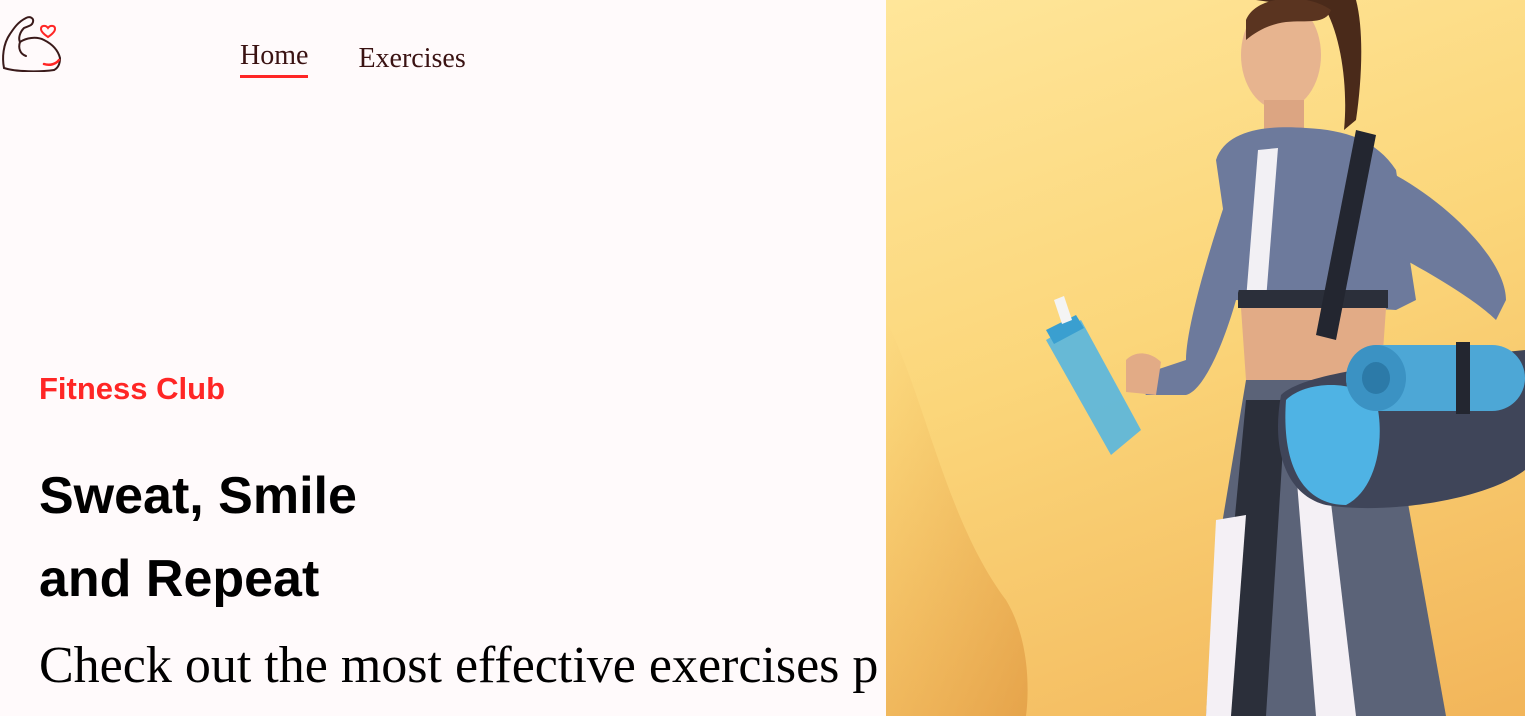  Describe the element at coordinates (179, 579) in the screenshot. I see `hero-headline-line2: and Repeat` at that location.